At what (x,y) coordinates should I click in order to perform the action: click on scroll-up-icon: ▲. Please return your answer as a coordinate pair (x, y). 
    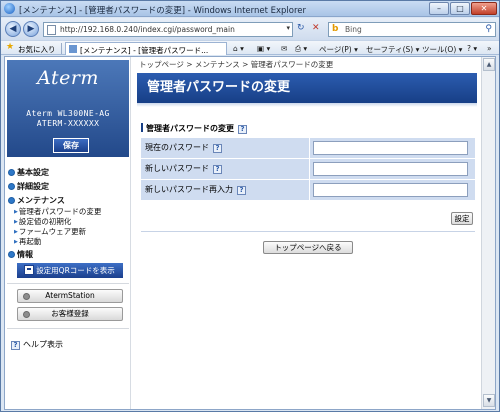
    Looking at the image, I should click on (489, 64).